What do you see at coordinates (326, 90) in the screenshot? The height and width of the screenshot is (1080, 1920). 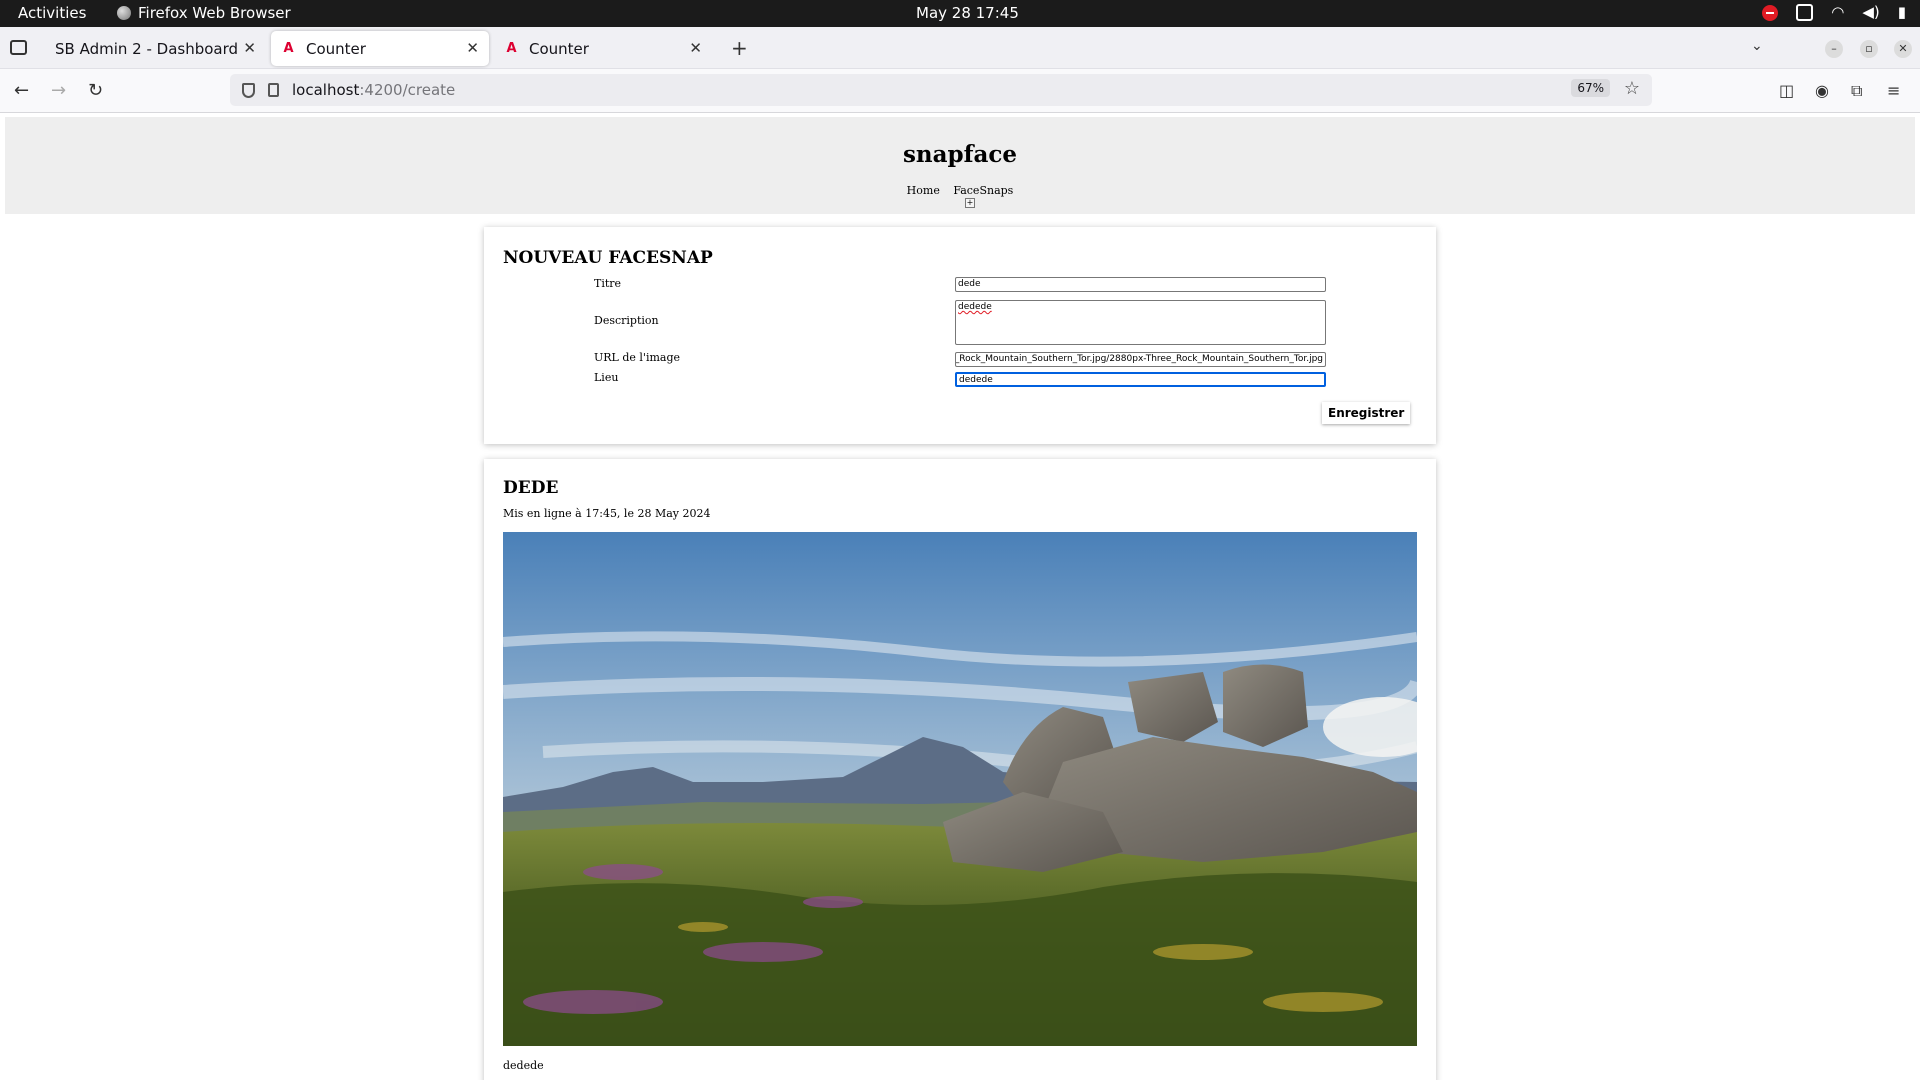 I see `url-host: localhost` at bounding box center [326, 90].